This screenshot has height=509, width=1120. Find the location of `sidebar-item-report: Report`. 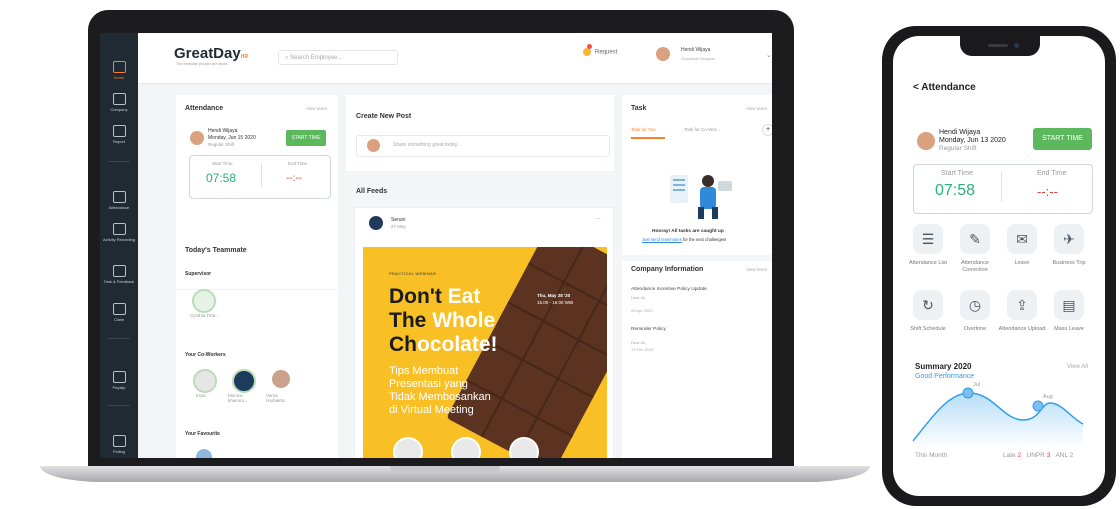

sidebar-item-report: Report is located at coordinates (119, 134).